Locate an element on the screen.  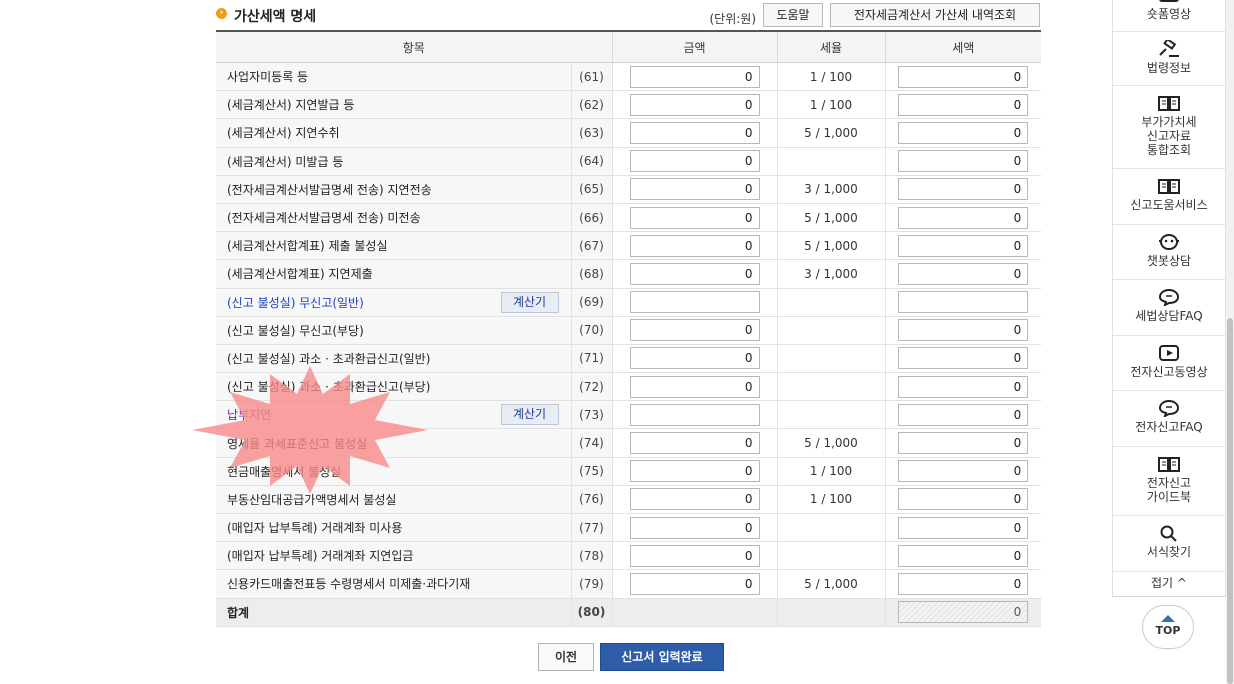
rate-cell is located at coordinates (830, 330).